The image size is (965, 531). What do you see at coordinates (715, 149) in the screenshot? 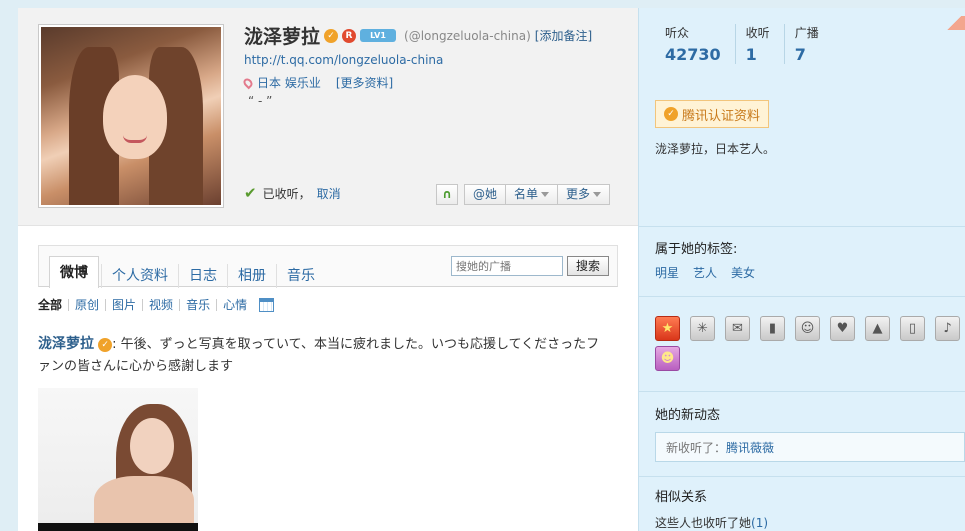
I see `verify-description: 泷泽萝拉，日本艺人。` at bounding box center [715, 149].